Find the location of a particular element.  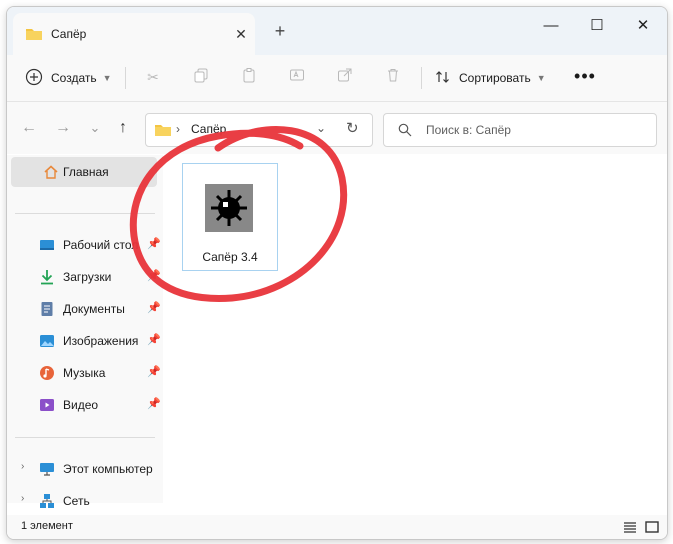

download-icon is located at coordinates (47, 277).